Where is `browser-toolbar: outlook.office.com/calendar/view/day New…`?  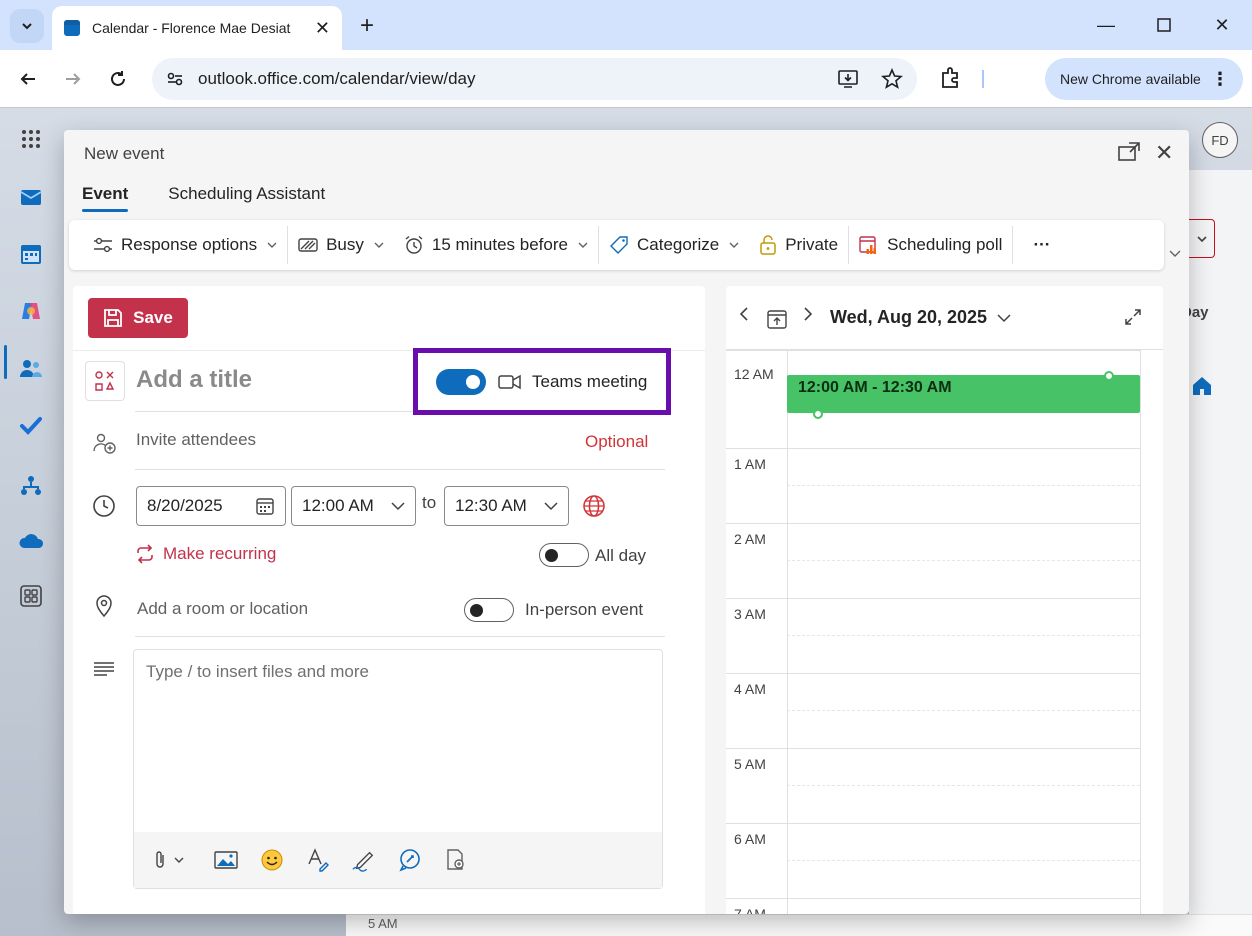
browser-toolbar: outlook.office.com/calendar/view/day New… is located at coordinates (626, 79).